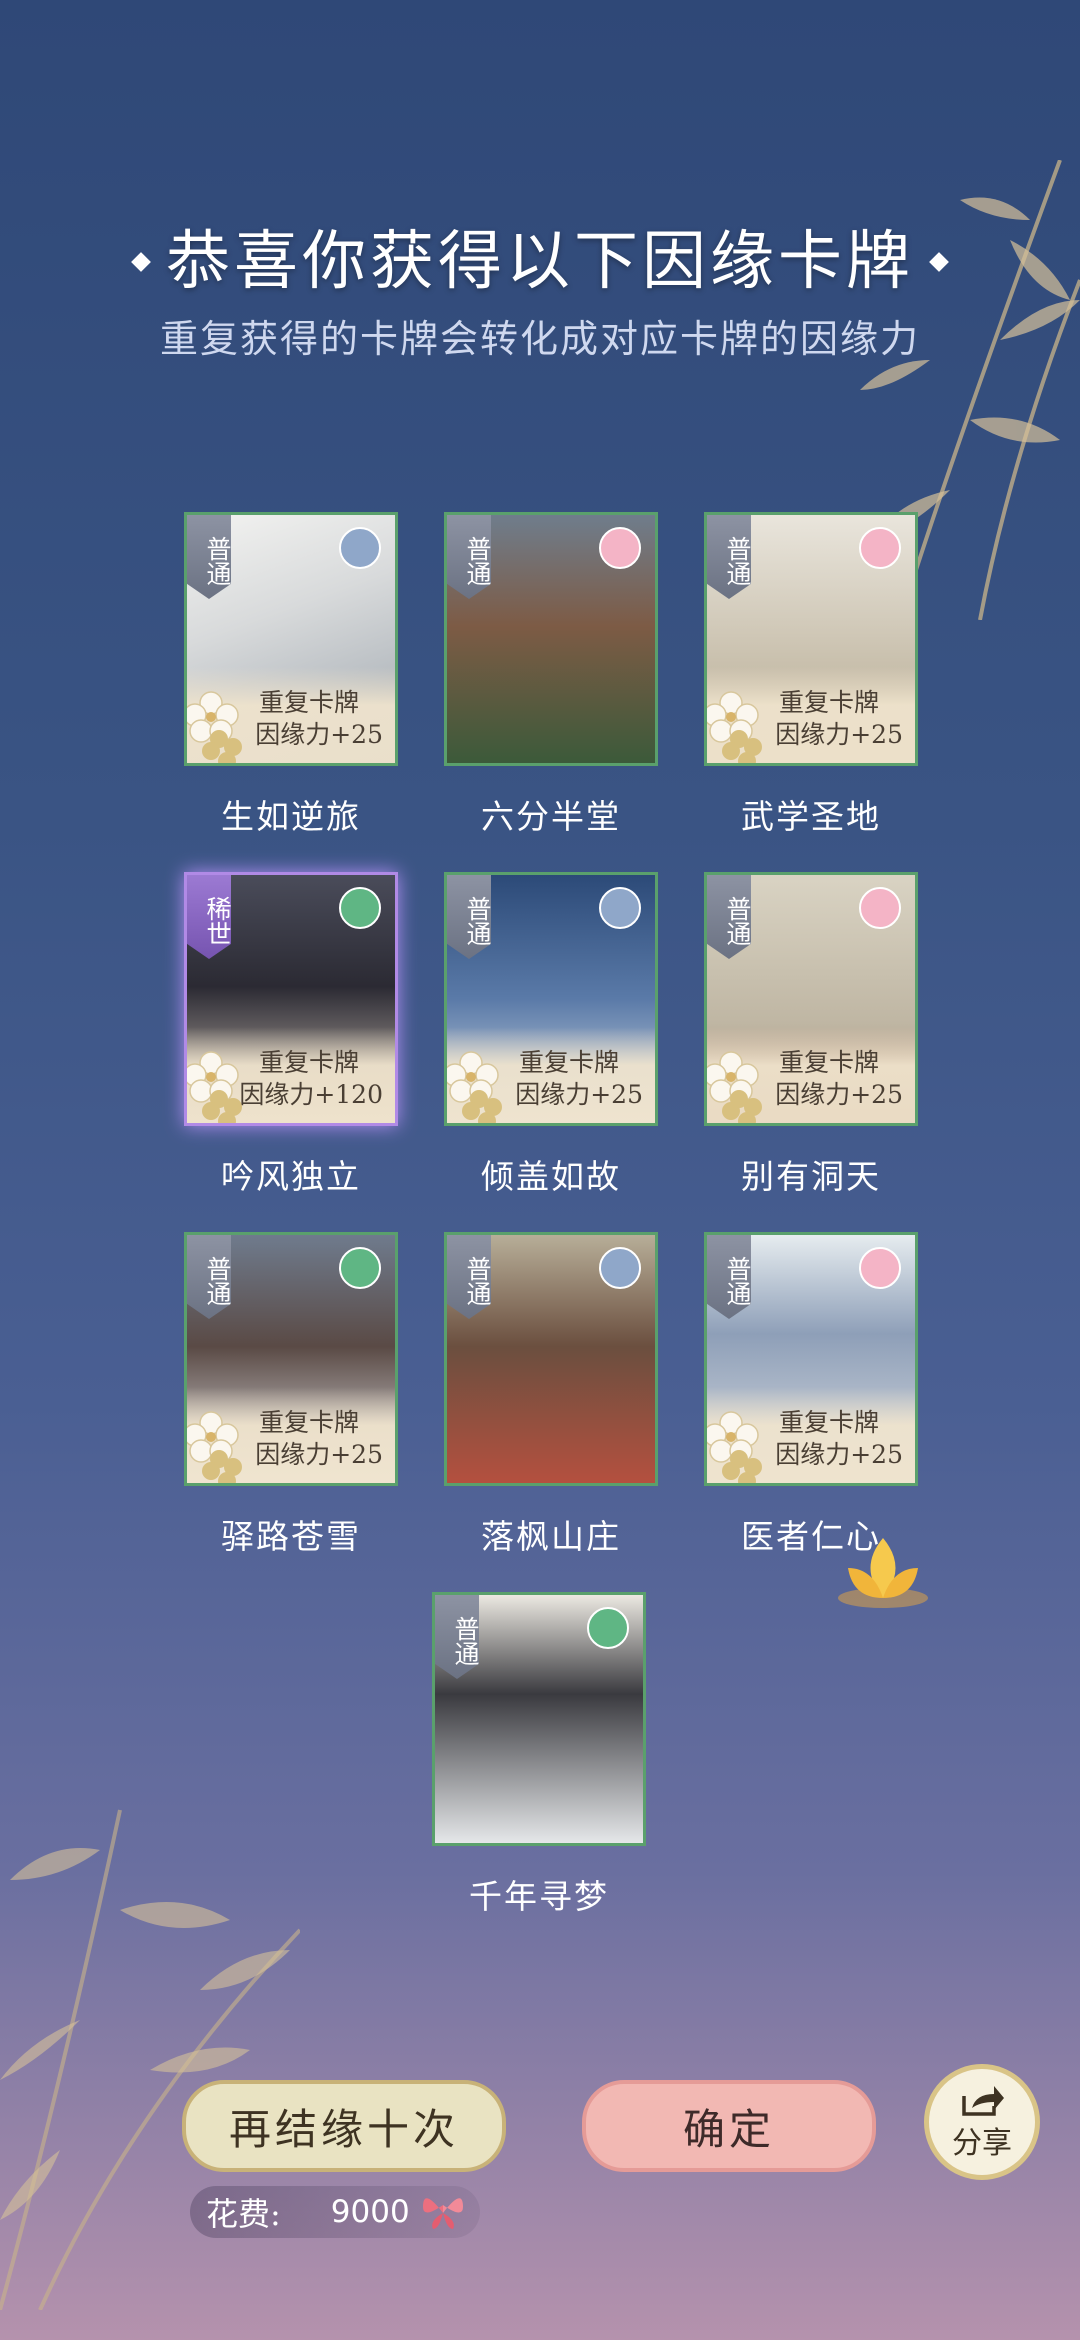 This screenshot has height=2340, width=1080. I want to click on rarity-tag: 稀世, so click(209, 917).